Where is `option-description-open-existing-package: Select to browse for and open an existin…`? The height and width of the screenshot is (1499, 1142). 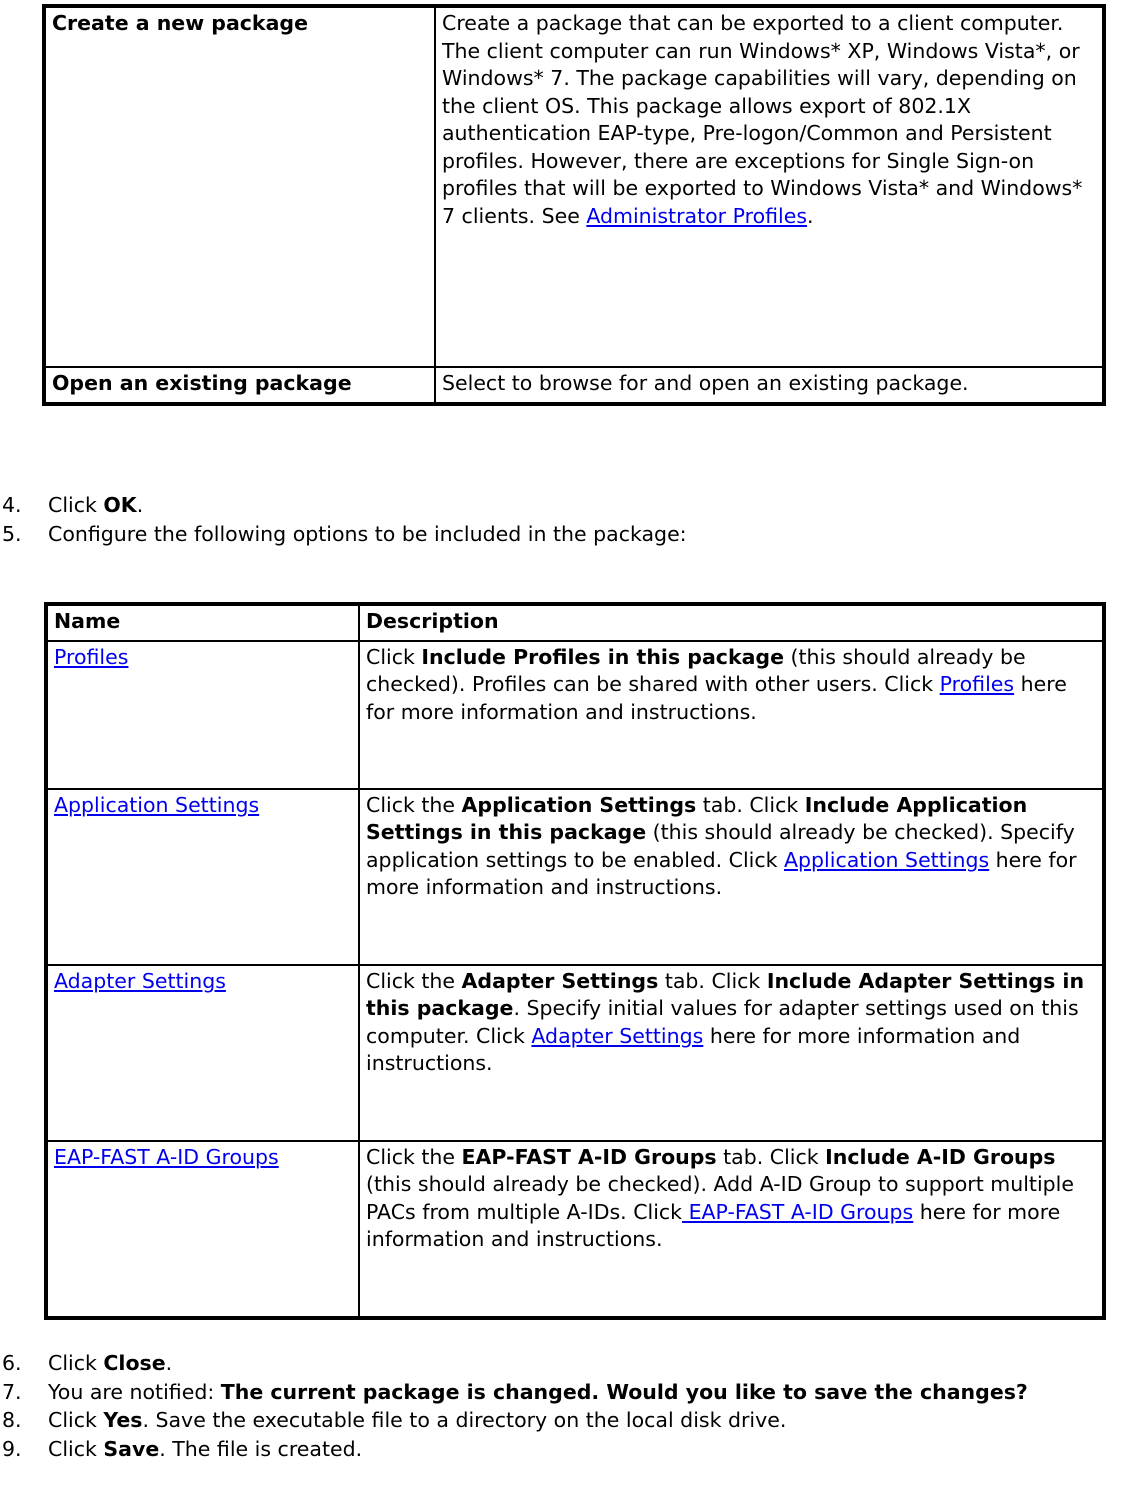
option-description-open-existing-package: Select to browse for and open an existin… is located at coordinates (769, 385).